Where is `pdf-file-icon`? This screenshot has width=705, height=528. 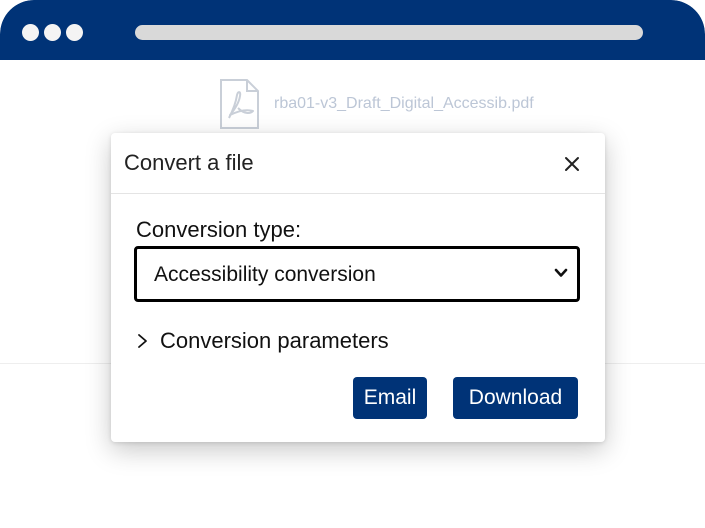 pdf-file-icon is located at coordinates (239, 104).